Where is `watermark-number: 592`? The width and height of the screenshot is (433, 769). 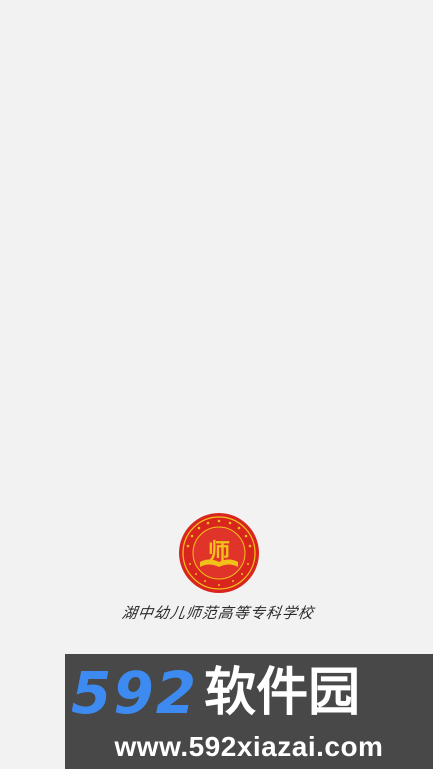 watermark-number: 592 is located at coordinates (135, 693).